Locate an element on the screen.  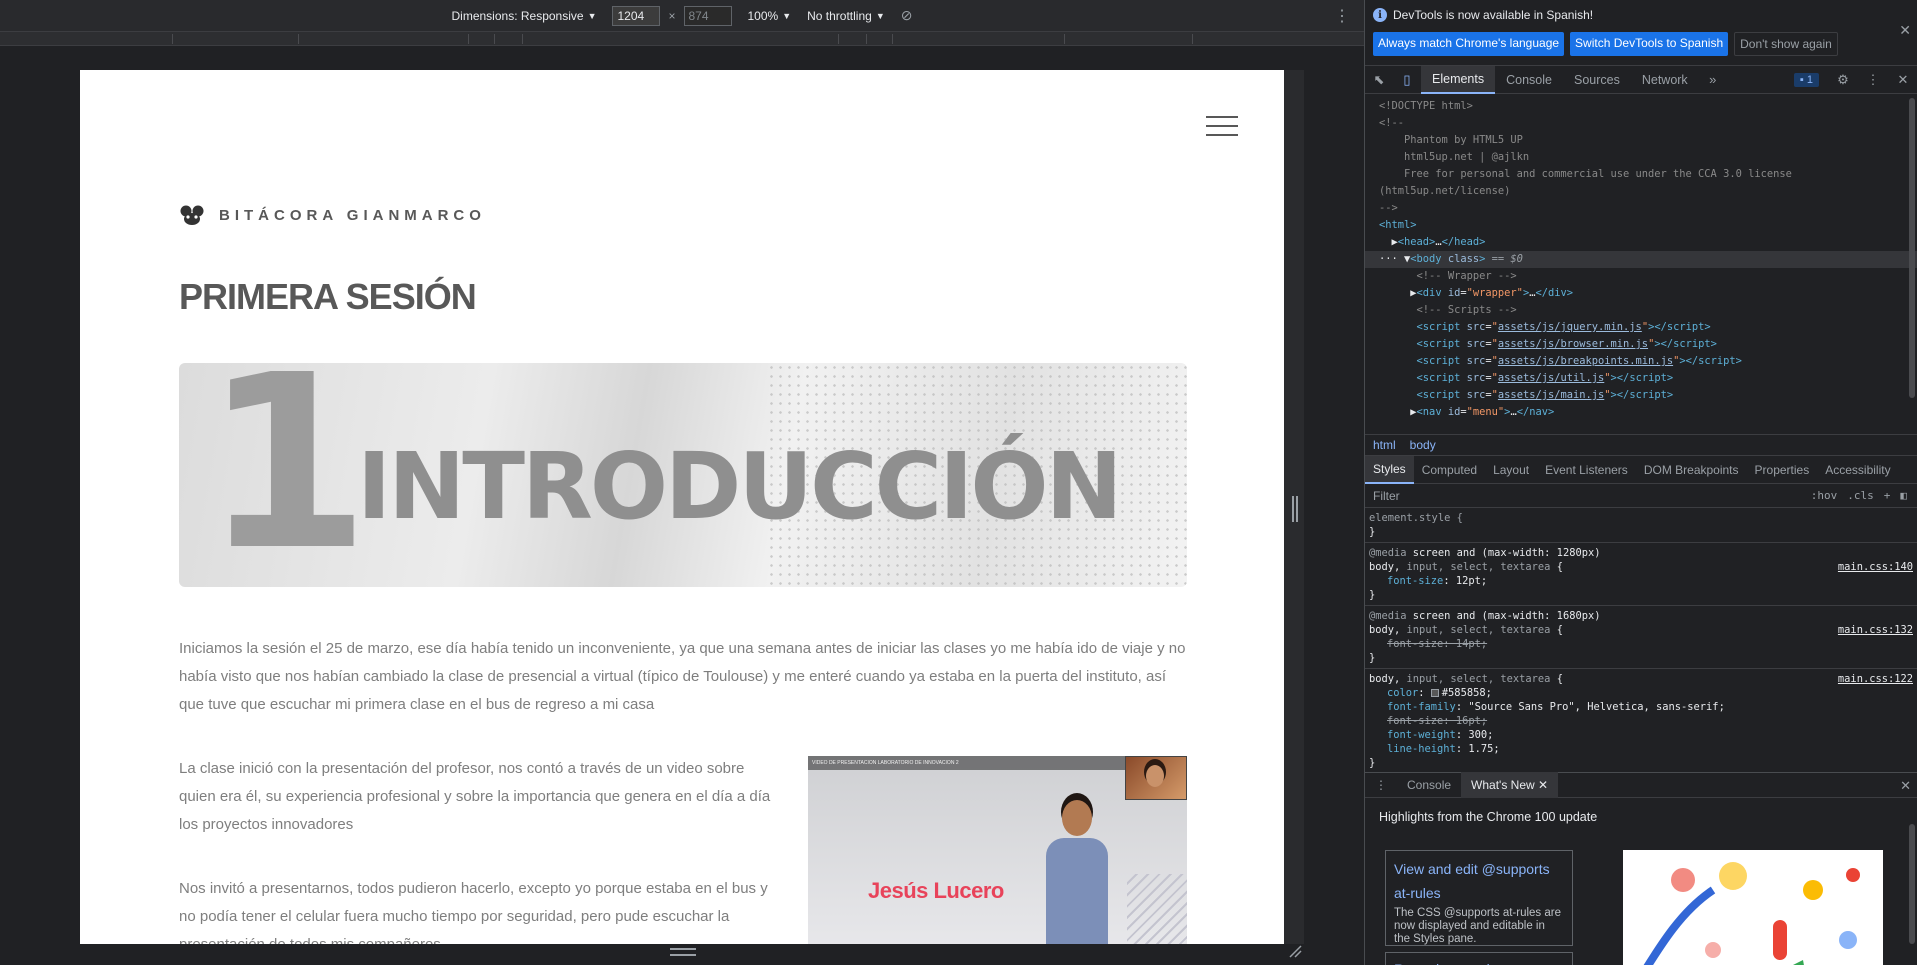
whats-new-scrollbar is located at coordinates (1912, 884).